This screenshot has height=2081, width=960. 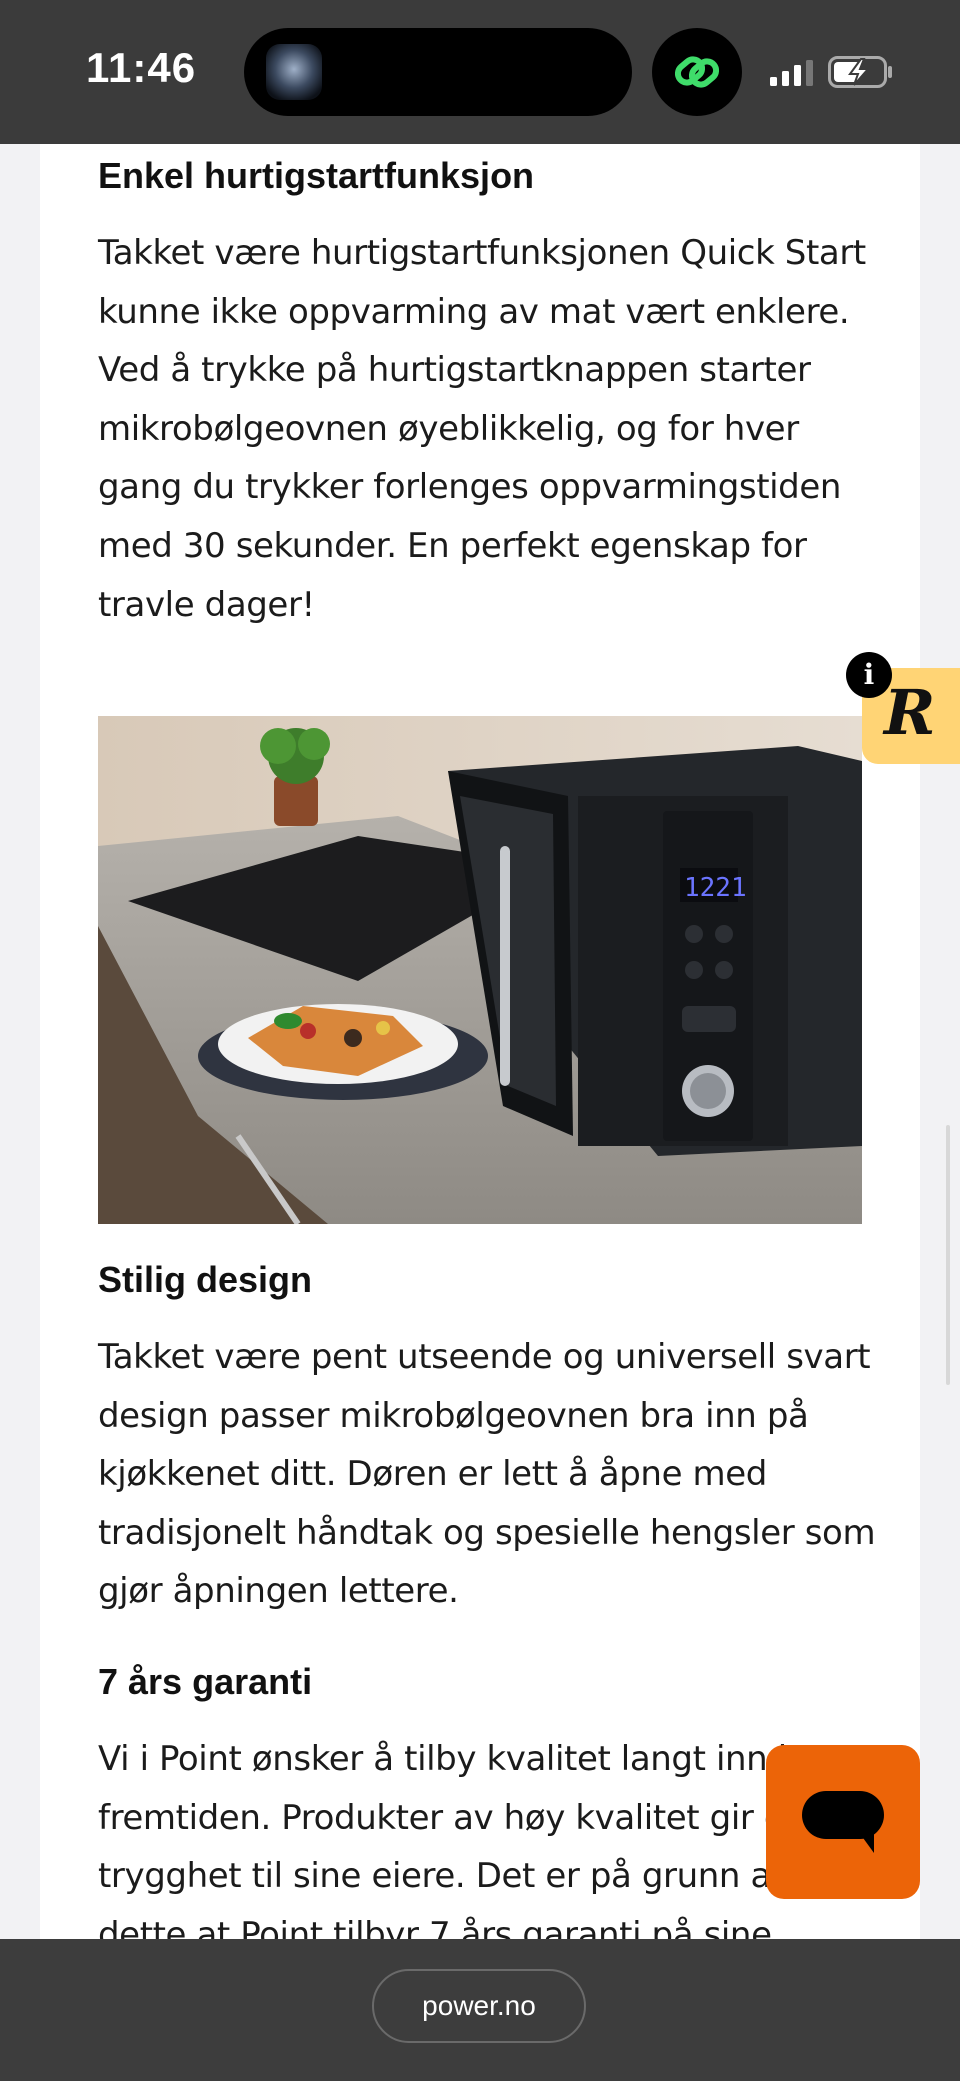 I want to click on now-playing-thumbnail, so click(x=294, y=72).